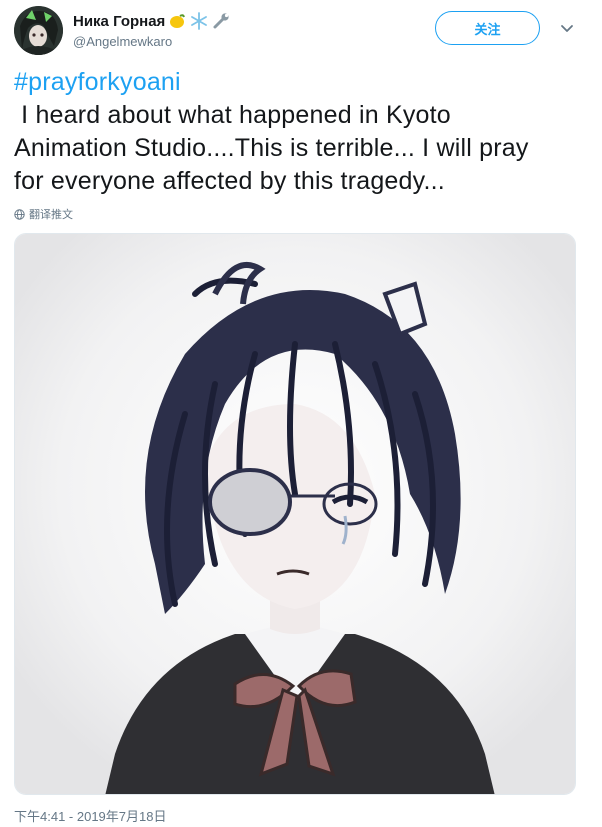 The height and width of the screenshot is (827, 602). What do you see at coordinates (119, 21) in the screenshot?
I see `display-name: Ника Горная` at bounding box center [119, 21].